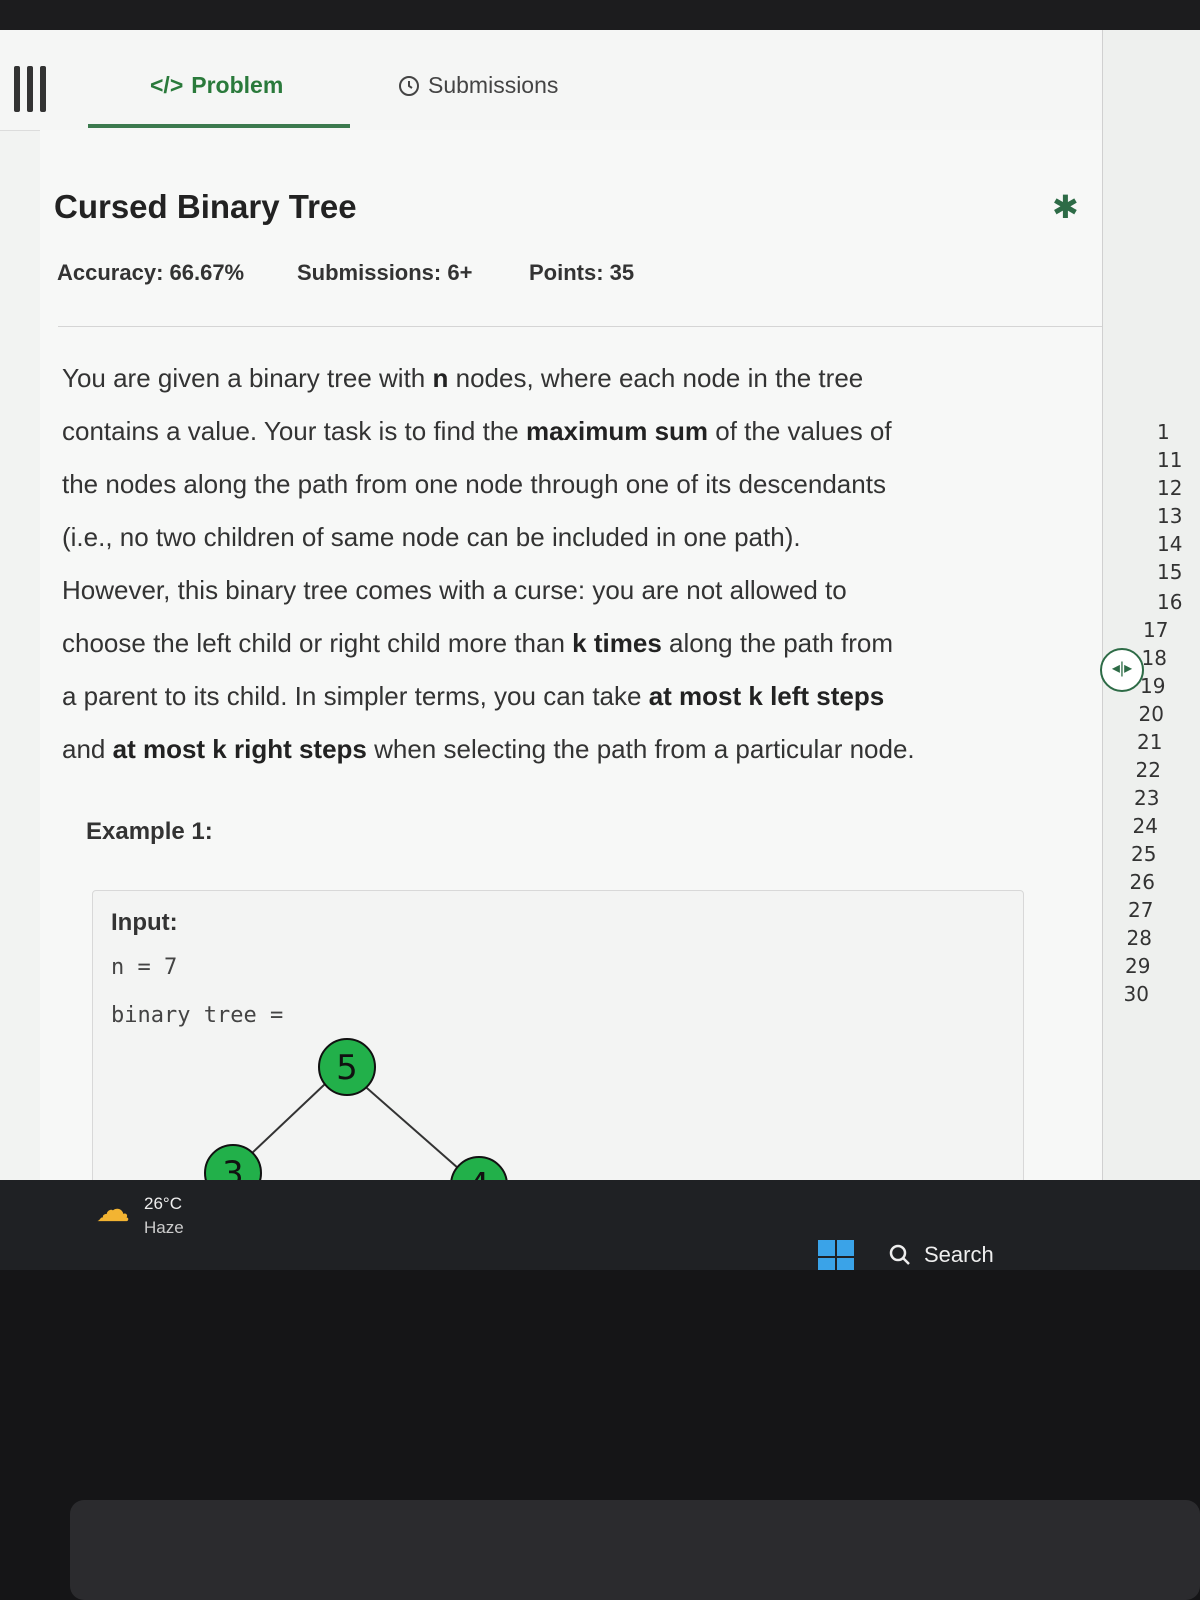  I want to click on top-nav: </> Problem Submissions, so click(600, 80).